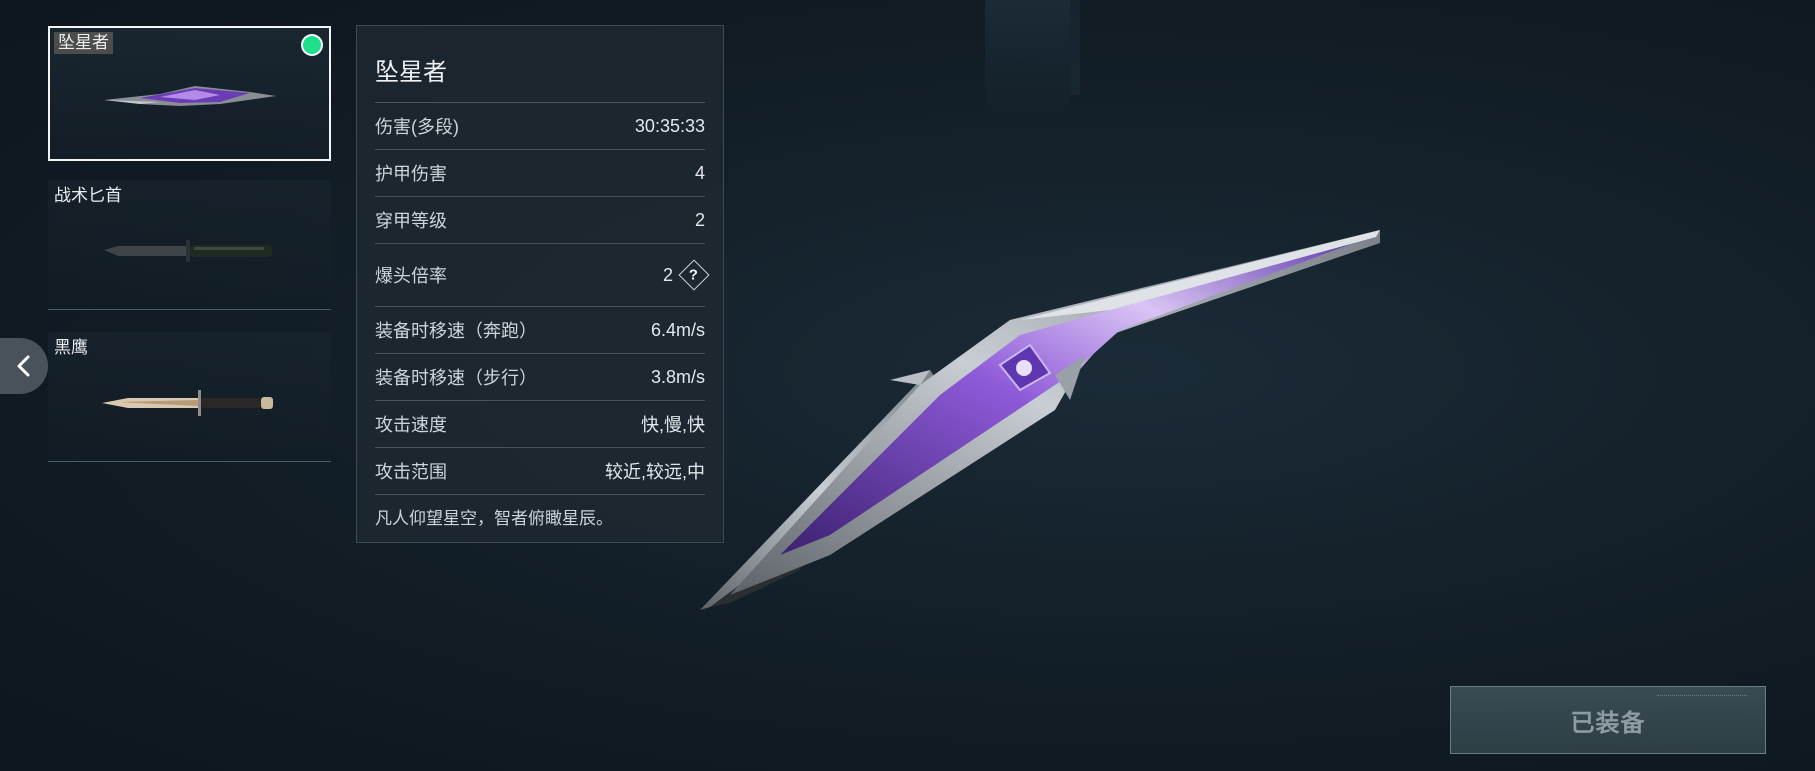 This screenshot has height=771, width=1815. What do you see at coordinates (71, 347) in the screenshot?
I see `weapon-card-name: 黑鹰` at bounding box center [71, 347].